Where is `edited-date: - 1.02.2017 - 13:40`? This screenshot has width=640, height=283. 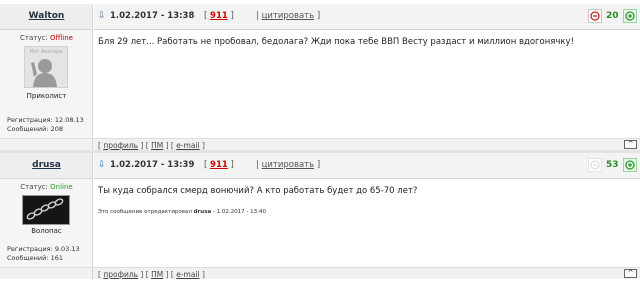
edited-date: - 1.02.2017 - 13:40 is located at coordinates (239, 212).